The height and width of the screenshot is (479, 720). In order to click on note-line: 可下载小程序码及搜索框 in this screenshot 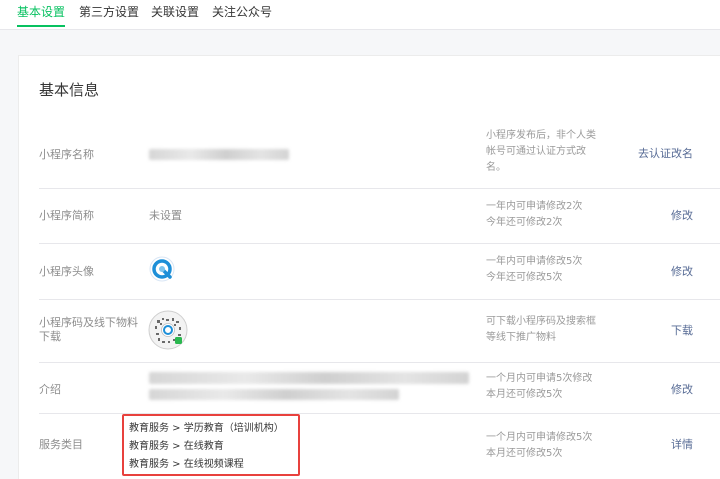, I will do `click(541, 321)`.